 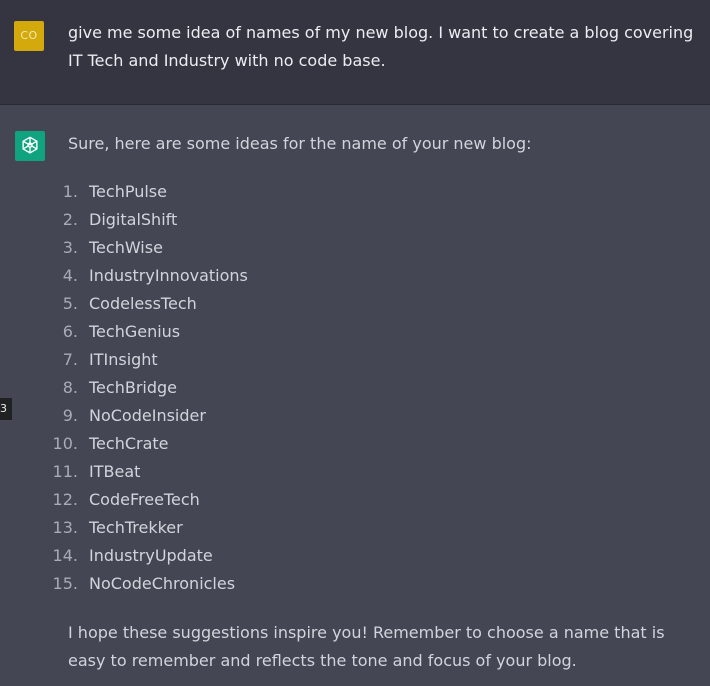 What do you see at coordinates (70, 275) in the screenshot?
I see `list-item-number: 4.` at bounding box center [70, 275].